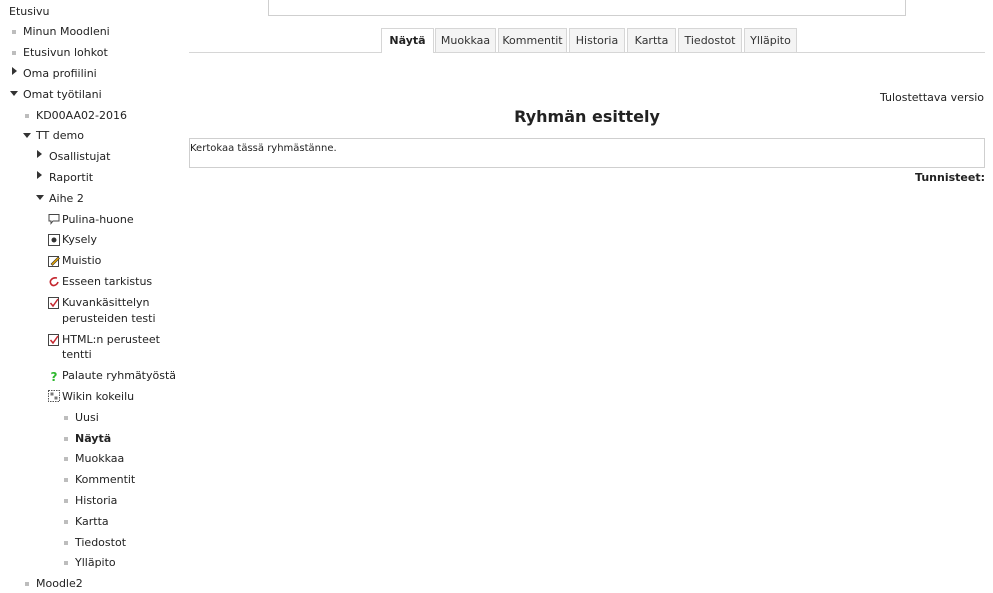 Image resolution: width=993 pixels, height=593 pixels. Describe the element at coordinates (651, 40) in the screenshot. I see `tab-map: Kartta` at that location.